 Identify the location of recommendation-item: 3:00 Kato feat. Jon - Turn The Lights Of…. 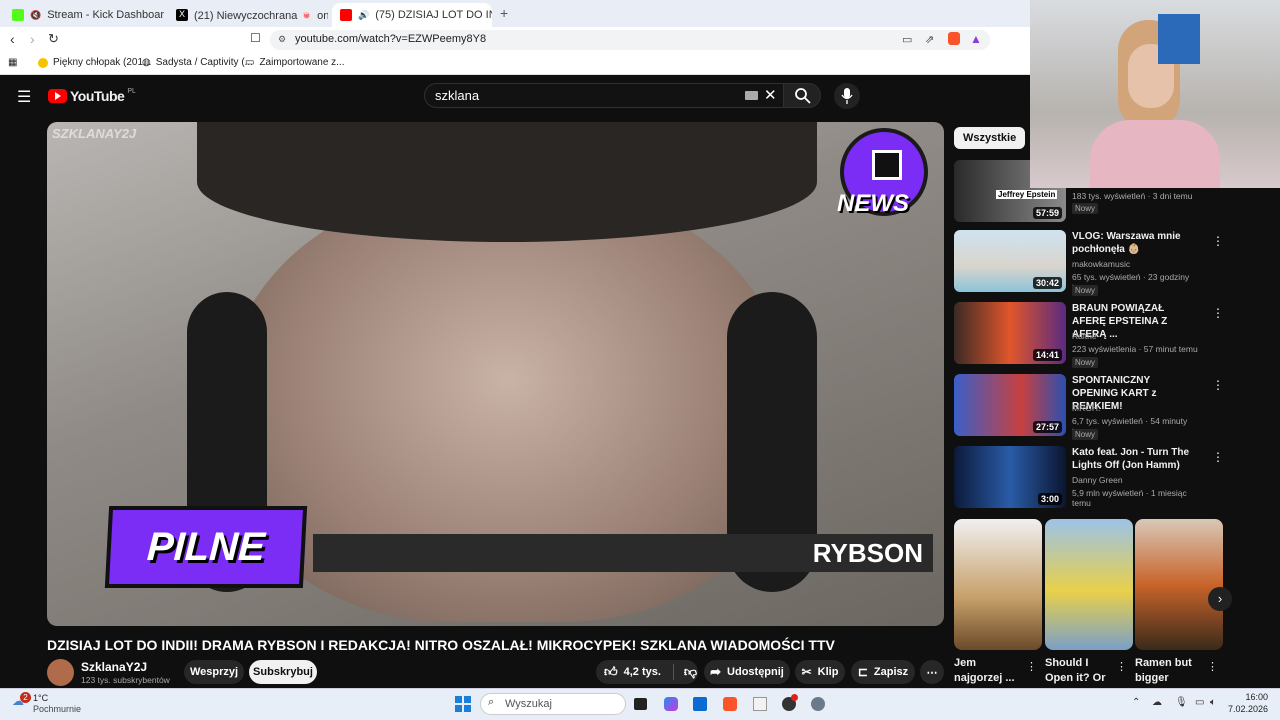
(1089, 478).